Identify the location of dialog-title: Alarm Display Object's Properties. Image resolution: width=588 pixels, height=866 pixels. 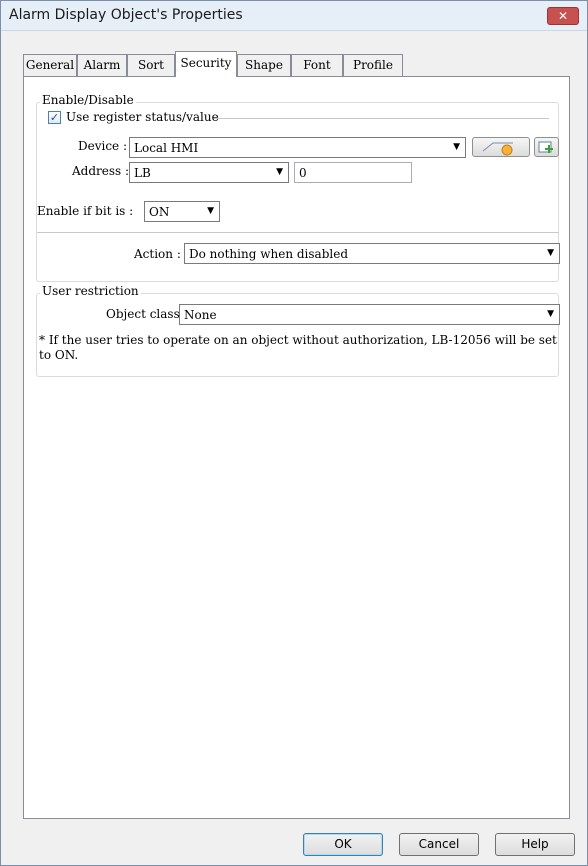
(126, 15).